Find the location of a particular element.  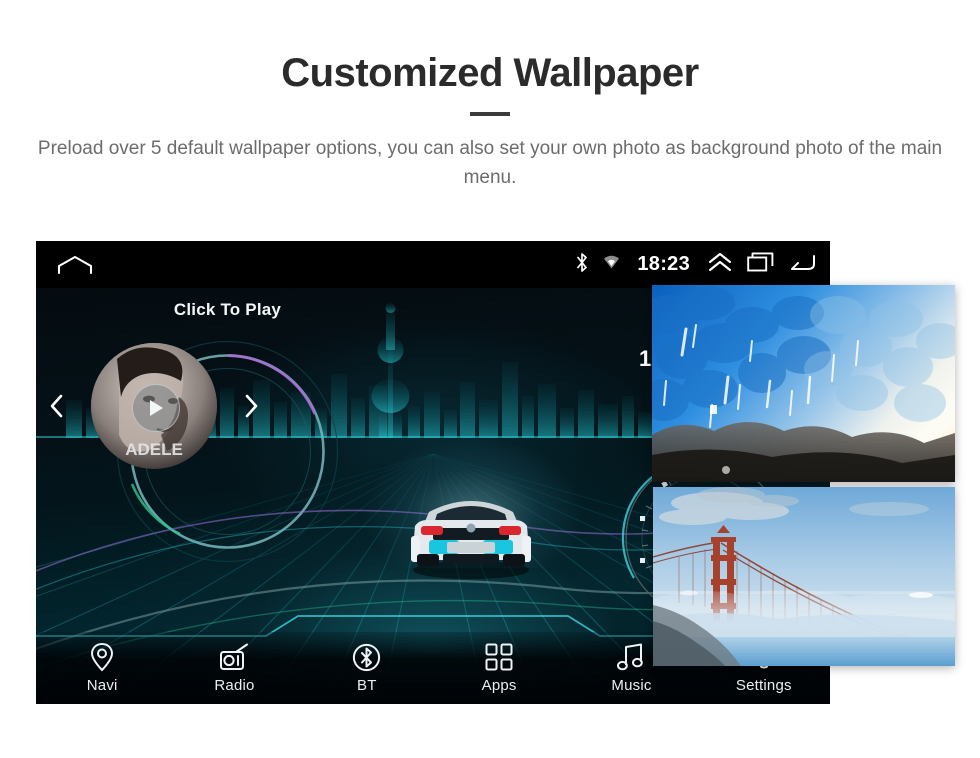

title-divider is located at coordinates (490, 114).